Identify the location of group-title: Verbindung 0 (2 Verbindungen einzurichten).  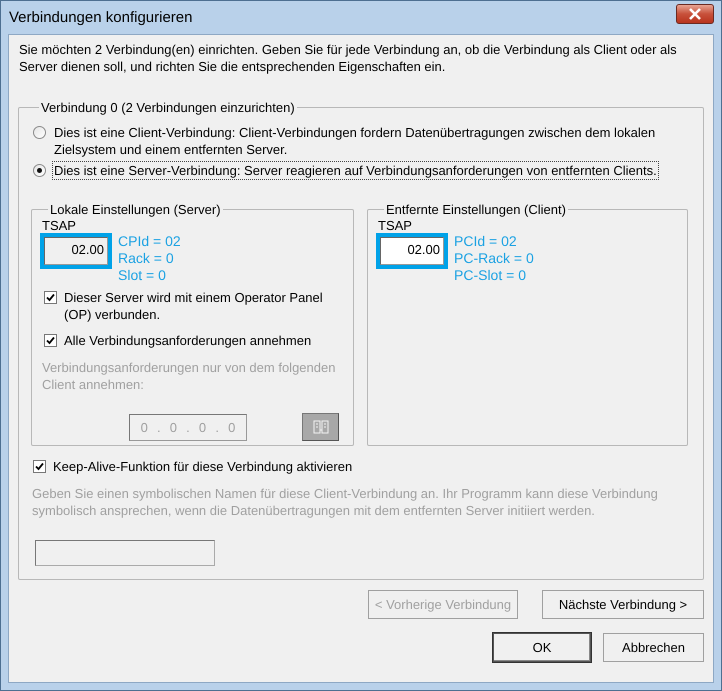
(168, 107).